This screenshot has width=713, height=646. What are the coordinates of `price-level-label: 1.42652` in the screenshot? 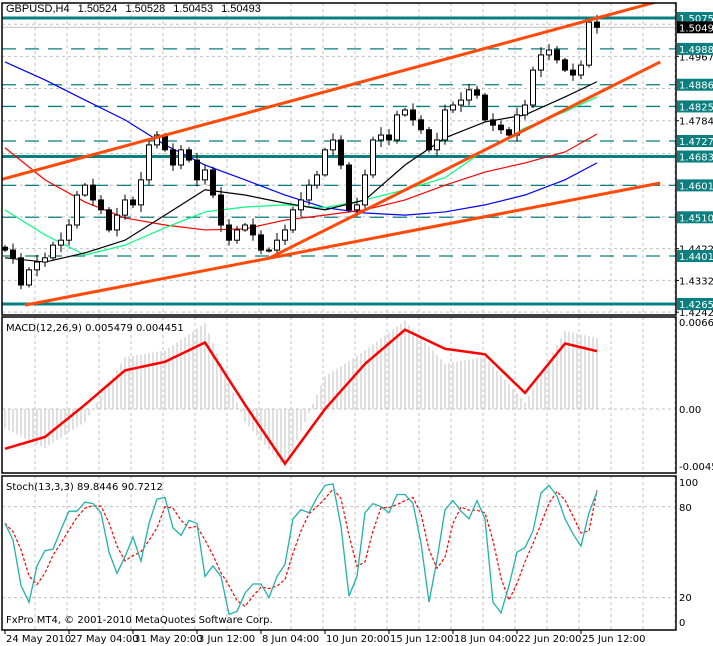 It's located at (696, 305).